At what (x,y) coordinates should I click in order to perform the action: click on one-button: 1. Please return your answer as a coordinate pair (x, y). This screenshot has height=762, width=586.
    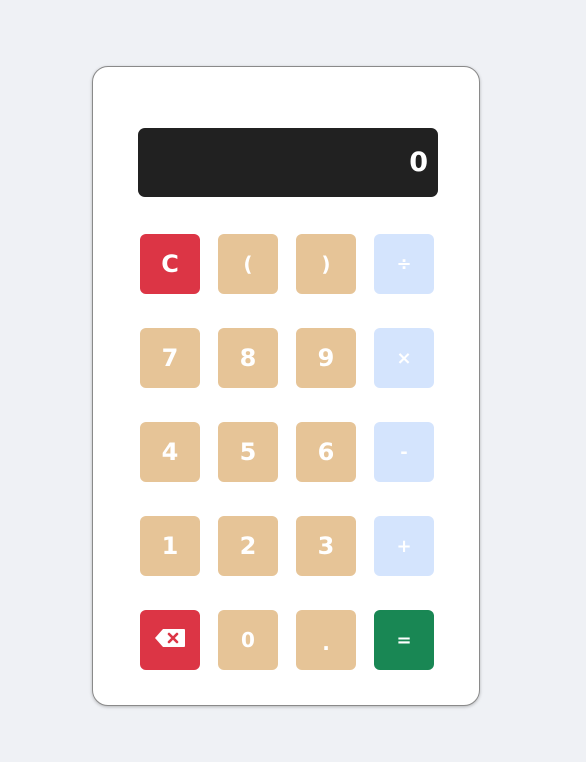
    Looking at the image, I should click on (170, 546).